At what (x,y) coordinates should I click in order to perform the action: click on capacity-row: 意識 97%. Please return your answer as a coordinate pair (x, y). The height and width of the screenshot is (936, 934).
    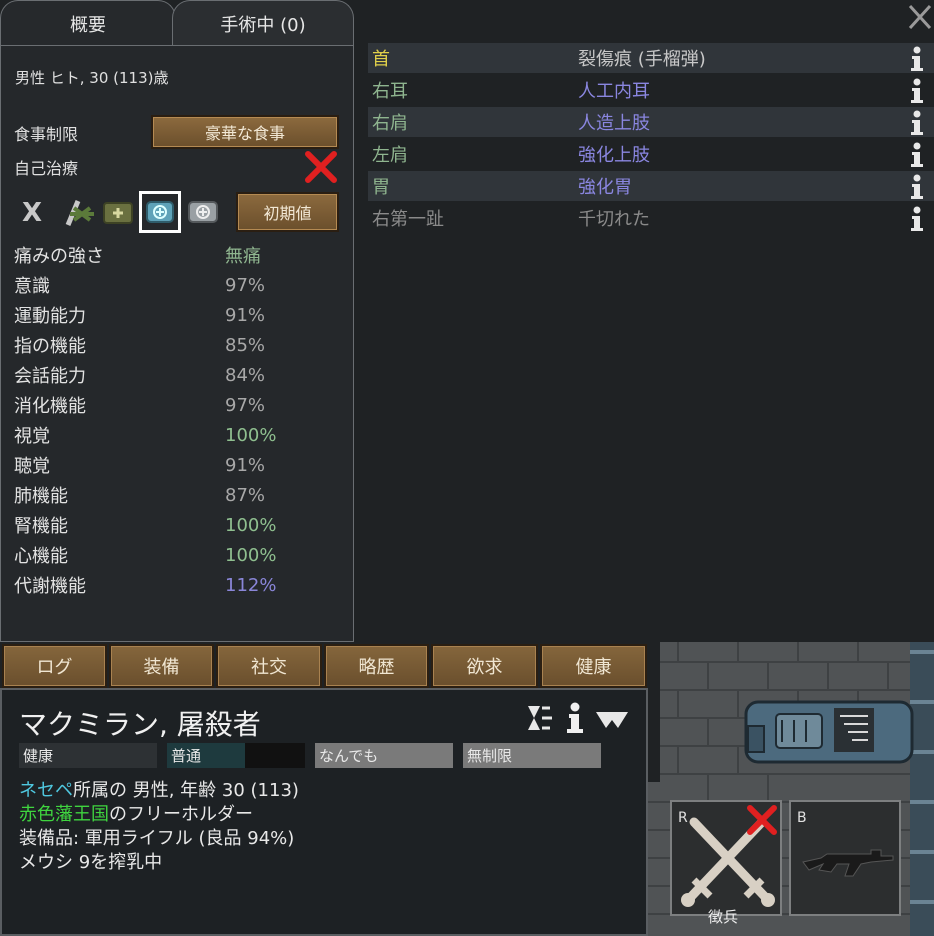
    Looking at the image, I should click on (174, 285).